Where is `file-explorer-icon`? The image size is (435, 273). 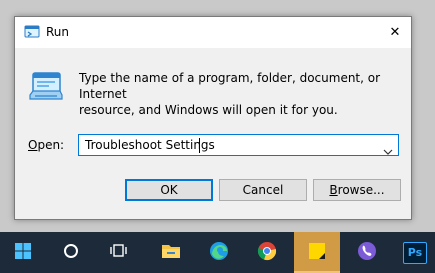 file-explorer-icon is located at coordinates (171, 253).